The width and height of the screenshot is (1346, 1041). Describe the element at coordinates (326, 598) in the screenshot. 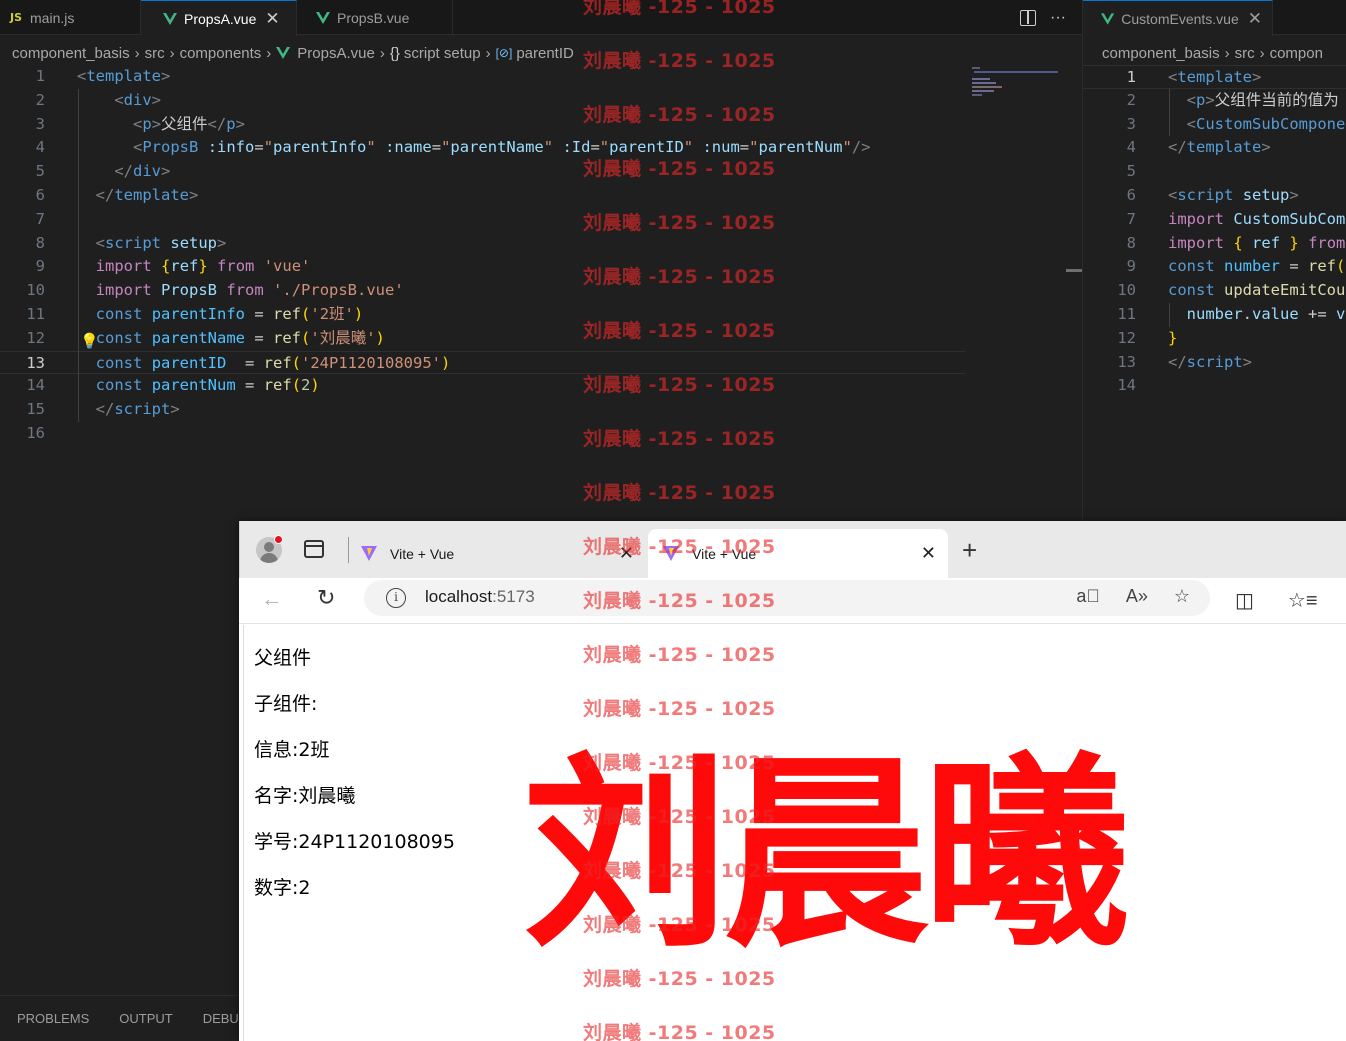

I see `reload-icon: ↻` at that location.